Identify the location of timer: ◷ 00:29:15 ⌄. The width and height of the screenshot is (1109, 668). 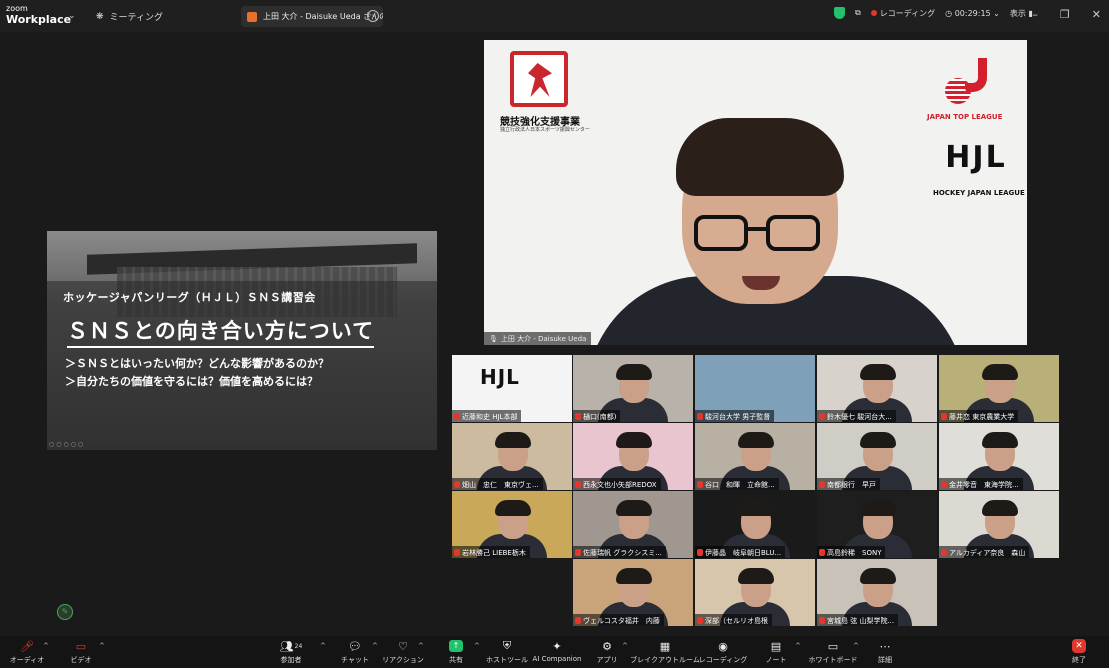
(972, 13).